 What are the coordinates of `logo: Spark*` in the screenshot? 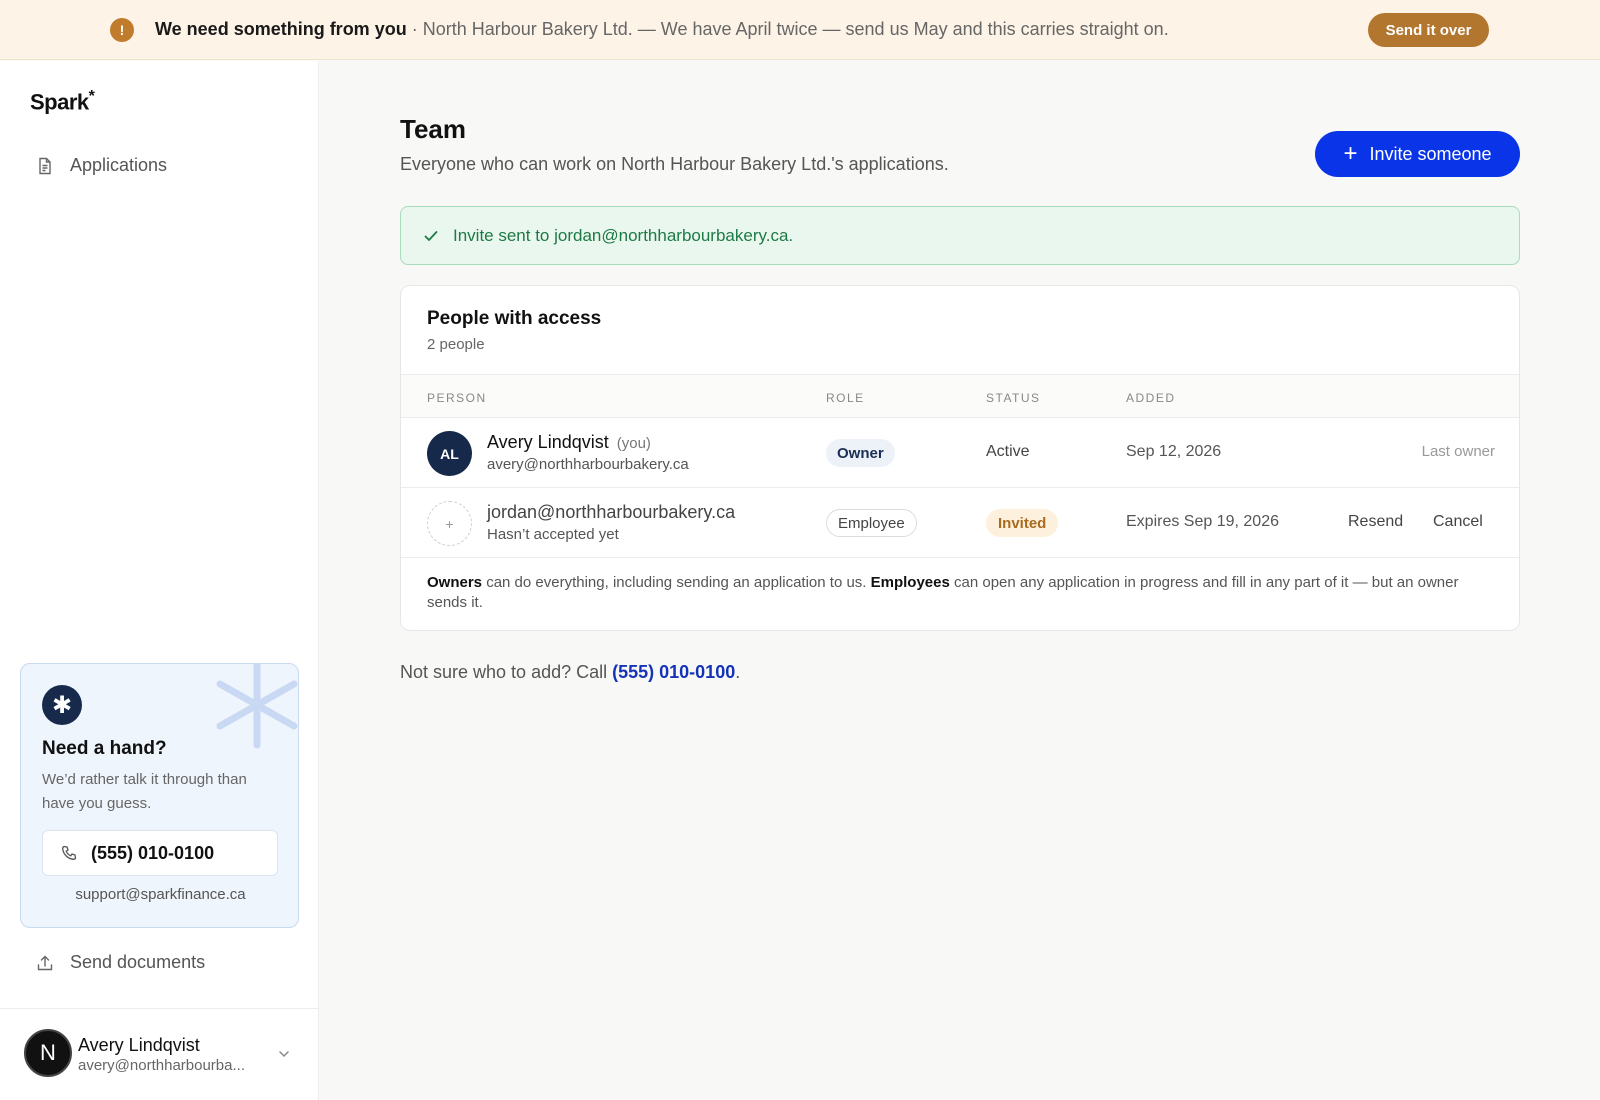 It's located at (62, 101).